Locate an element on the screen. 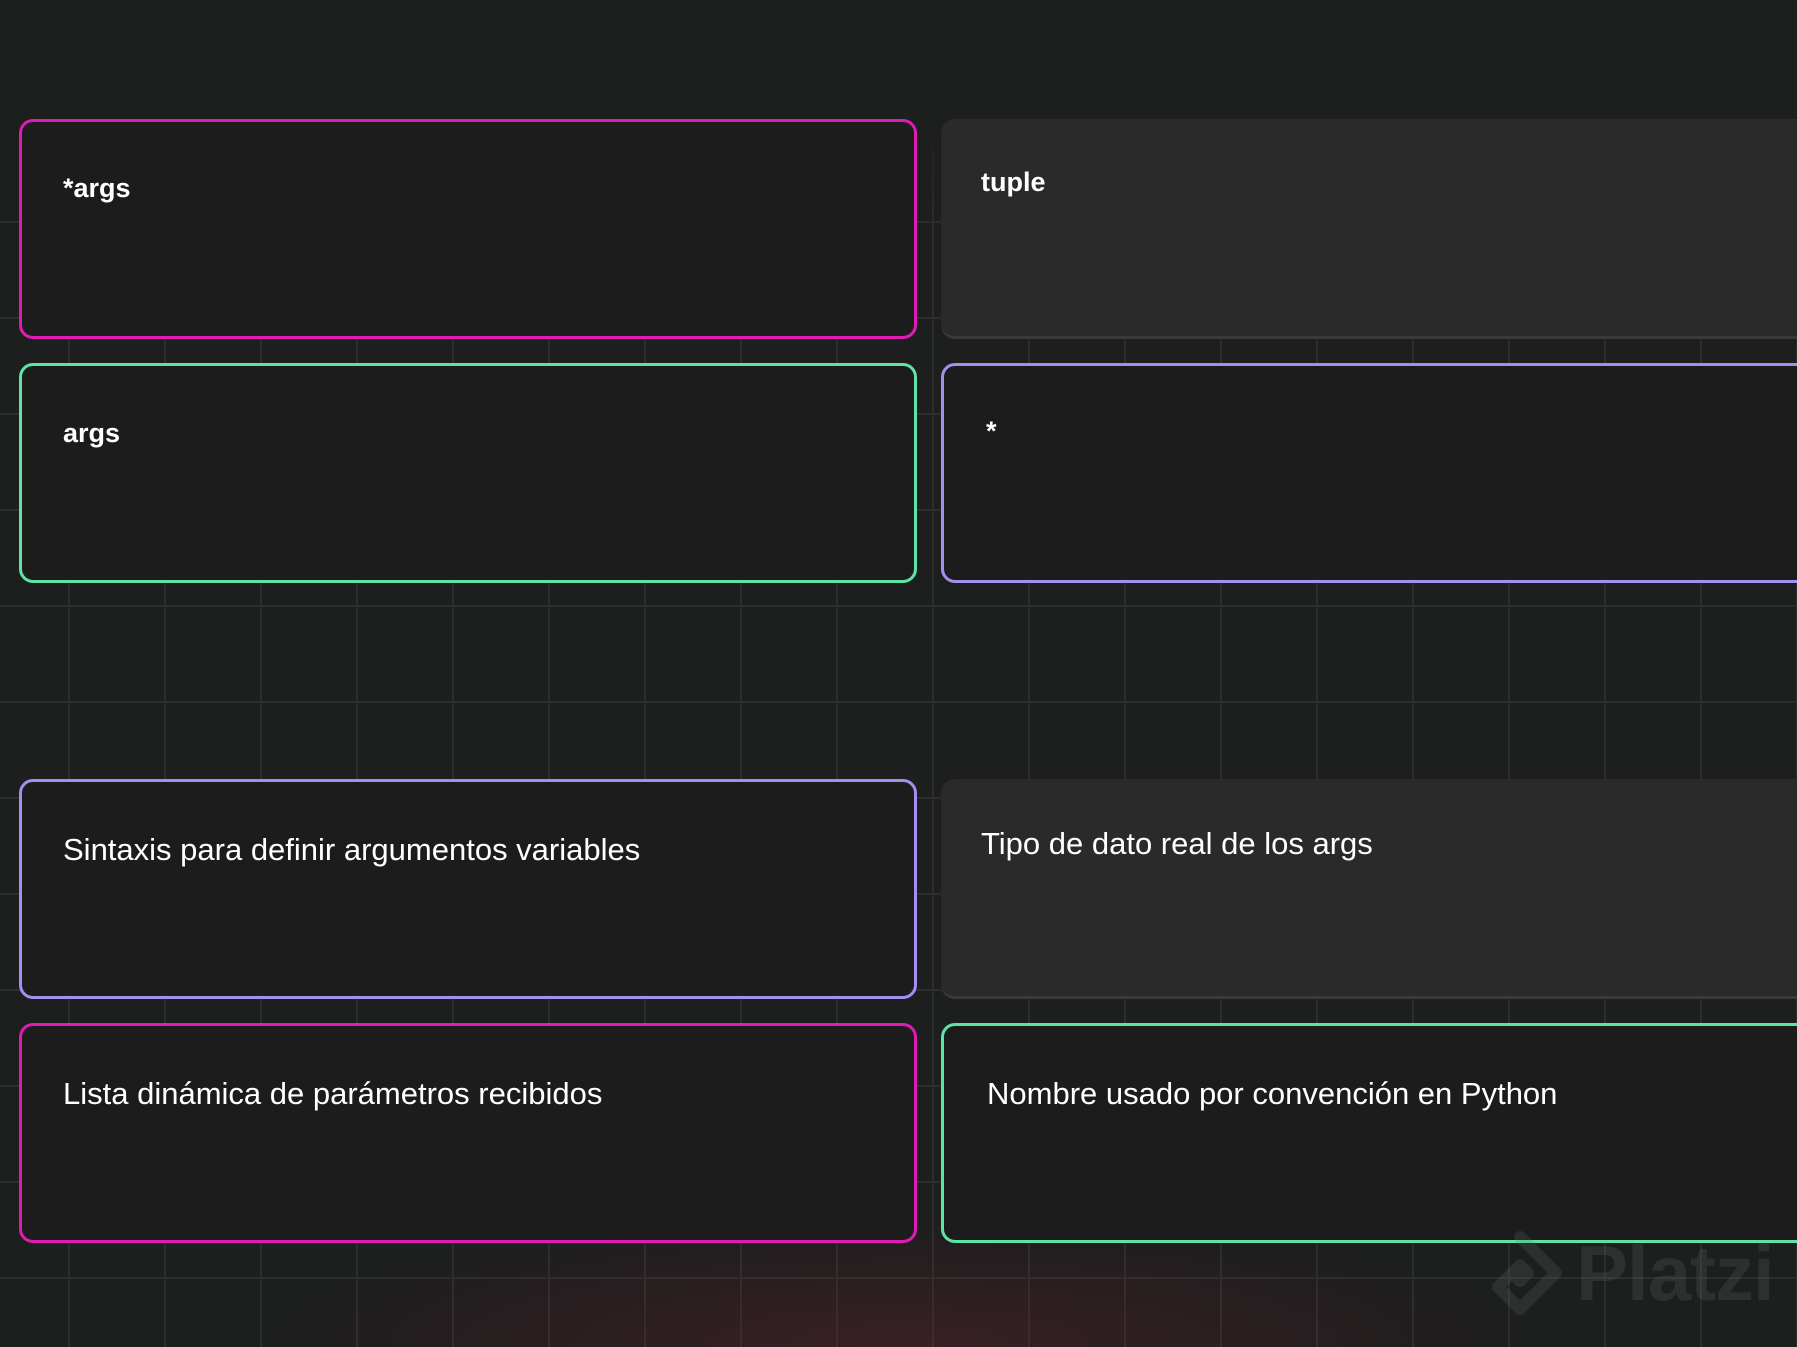 This screenshot has width=1797, height=1347. card-label: Nombre usado por convención en Python is located at coordinates (1272, 1093).